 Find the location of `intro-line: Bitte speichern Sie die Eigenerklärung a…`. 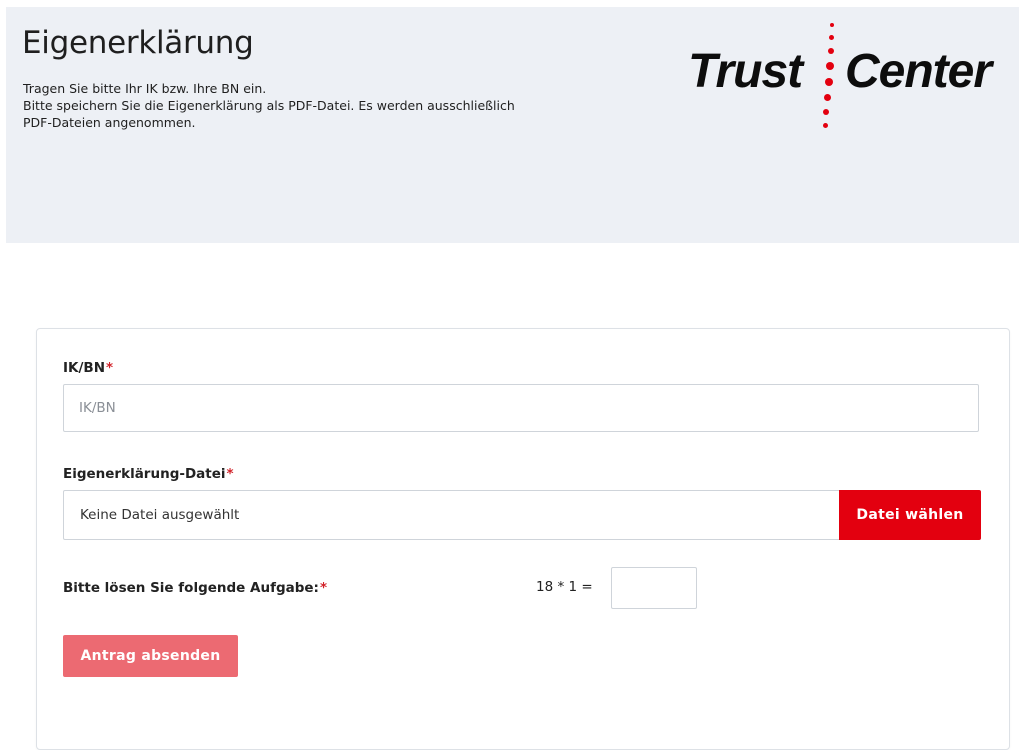

intro-line: Bitte speichern Sie die Eigenerklärung a… is located at coordinates (269, 105).